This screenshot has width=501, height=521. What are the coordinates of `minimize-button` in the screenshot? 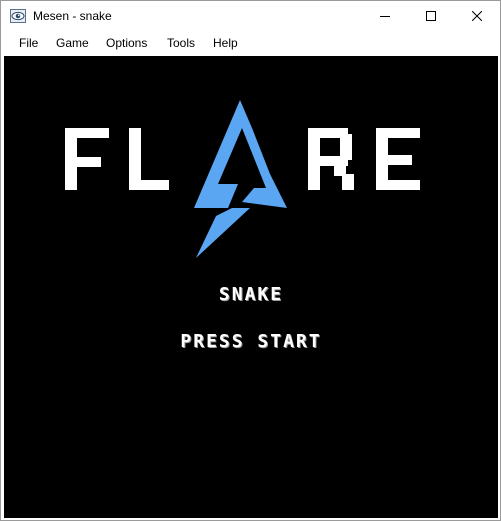 It's located at (385, 16).